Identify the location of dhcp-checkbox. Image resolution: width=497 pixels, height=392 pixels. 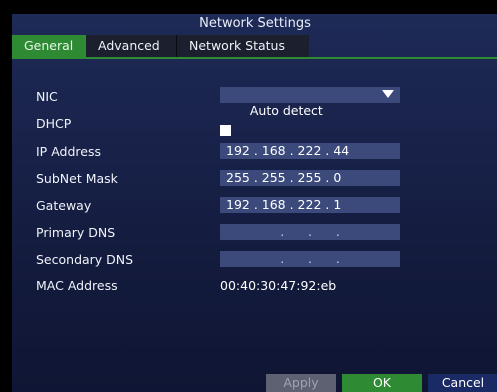
(225, 130).